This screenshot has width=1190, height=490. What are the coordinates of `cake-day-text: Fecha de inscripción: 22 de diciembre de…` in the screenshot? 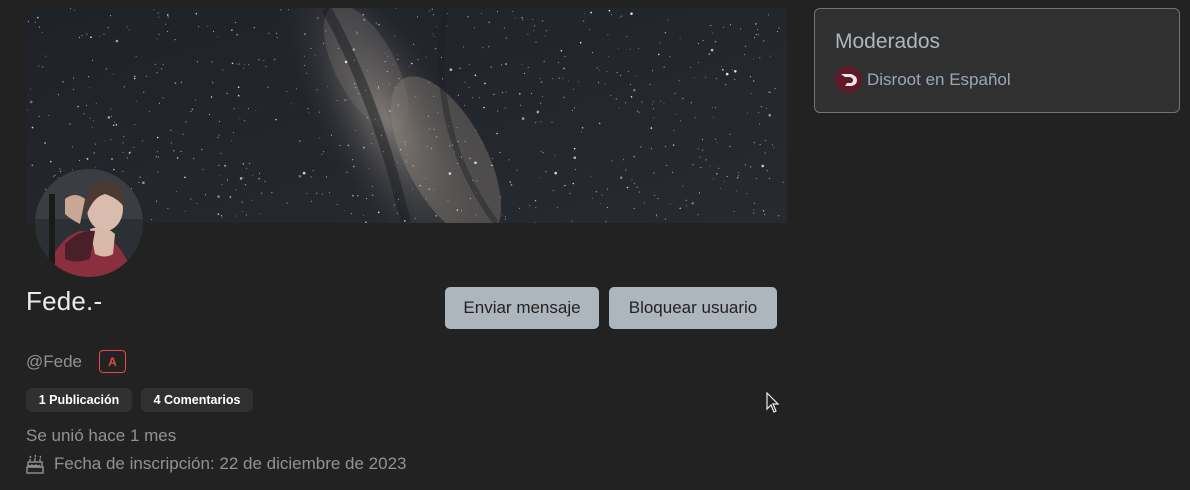 It's located at (230, 463).